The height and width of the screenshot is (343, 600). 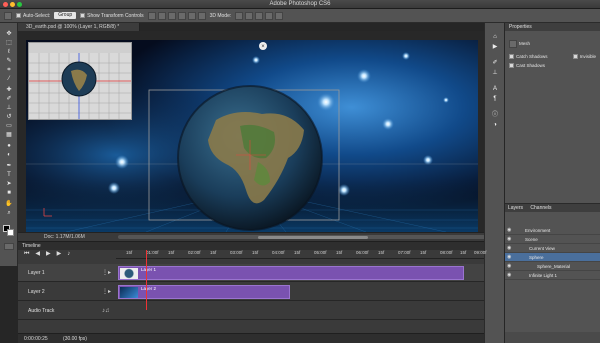 I want to click on rotate-3d-icon, so click(x=239, y=15).